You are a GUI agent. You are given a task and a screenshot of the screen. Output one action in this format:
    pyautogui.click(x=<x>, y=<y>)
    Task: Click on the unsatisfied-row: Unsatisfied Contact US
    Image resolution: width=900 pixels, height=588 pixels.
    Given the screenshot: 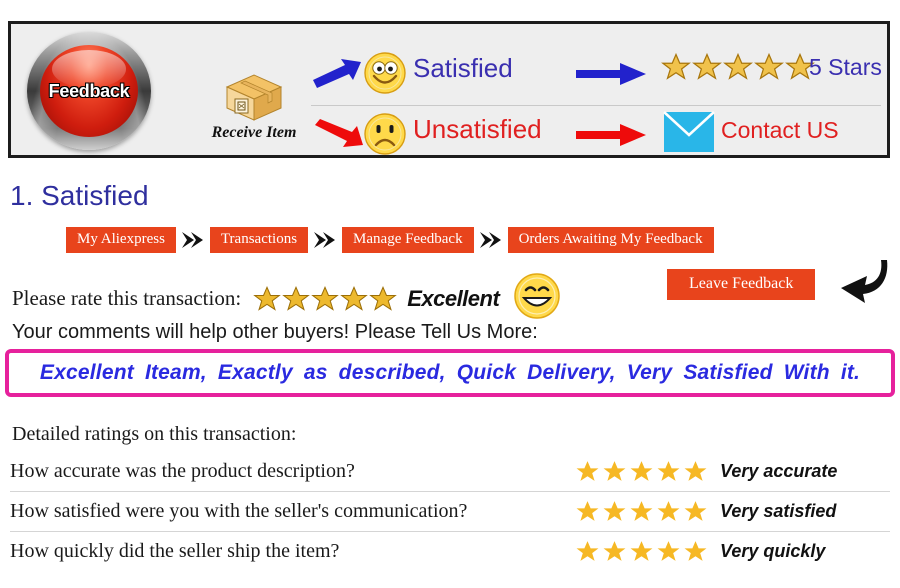 What is the action you would take?
    pyautogui.click(x=598, y=135)
    